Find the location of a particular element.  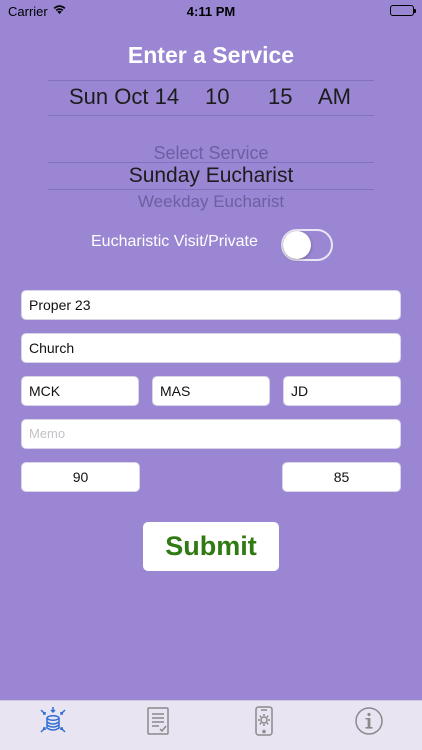

celebrant-field: MCK is located at coordinates (80, 391).